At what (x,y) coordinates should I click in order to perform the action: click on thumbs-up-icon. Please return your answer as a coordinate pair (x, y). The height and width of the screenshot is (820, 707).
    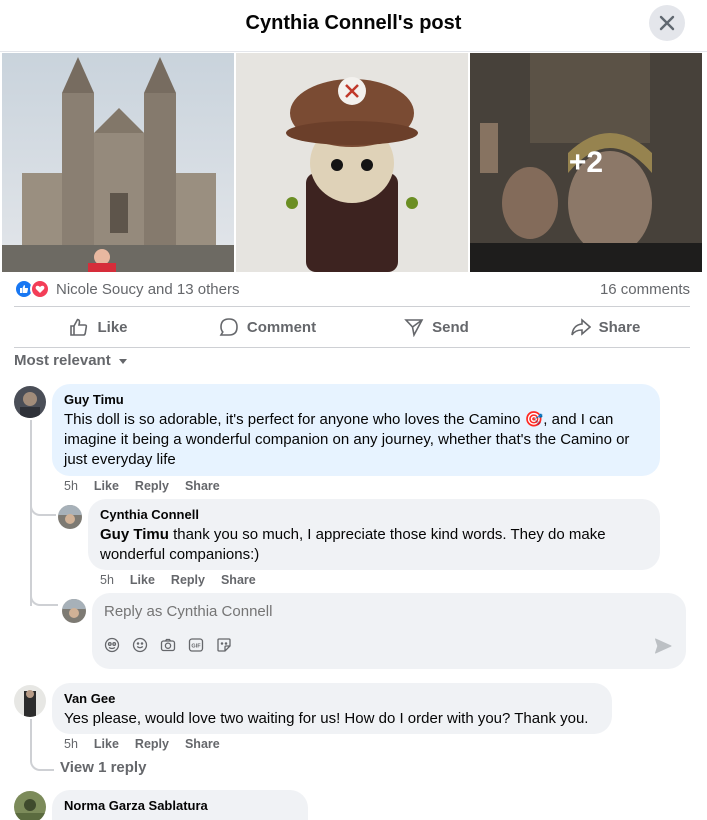
    Looking at the image, I should click on (79, 327).